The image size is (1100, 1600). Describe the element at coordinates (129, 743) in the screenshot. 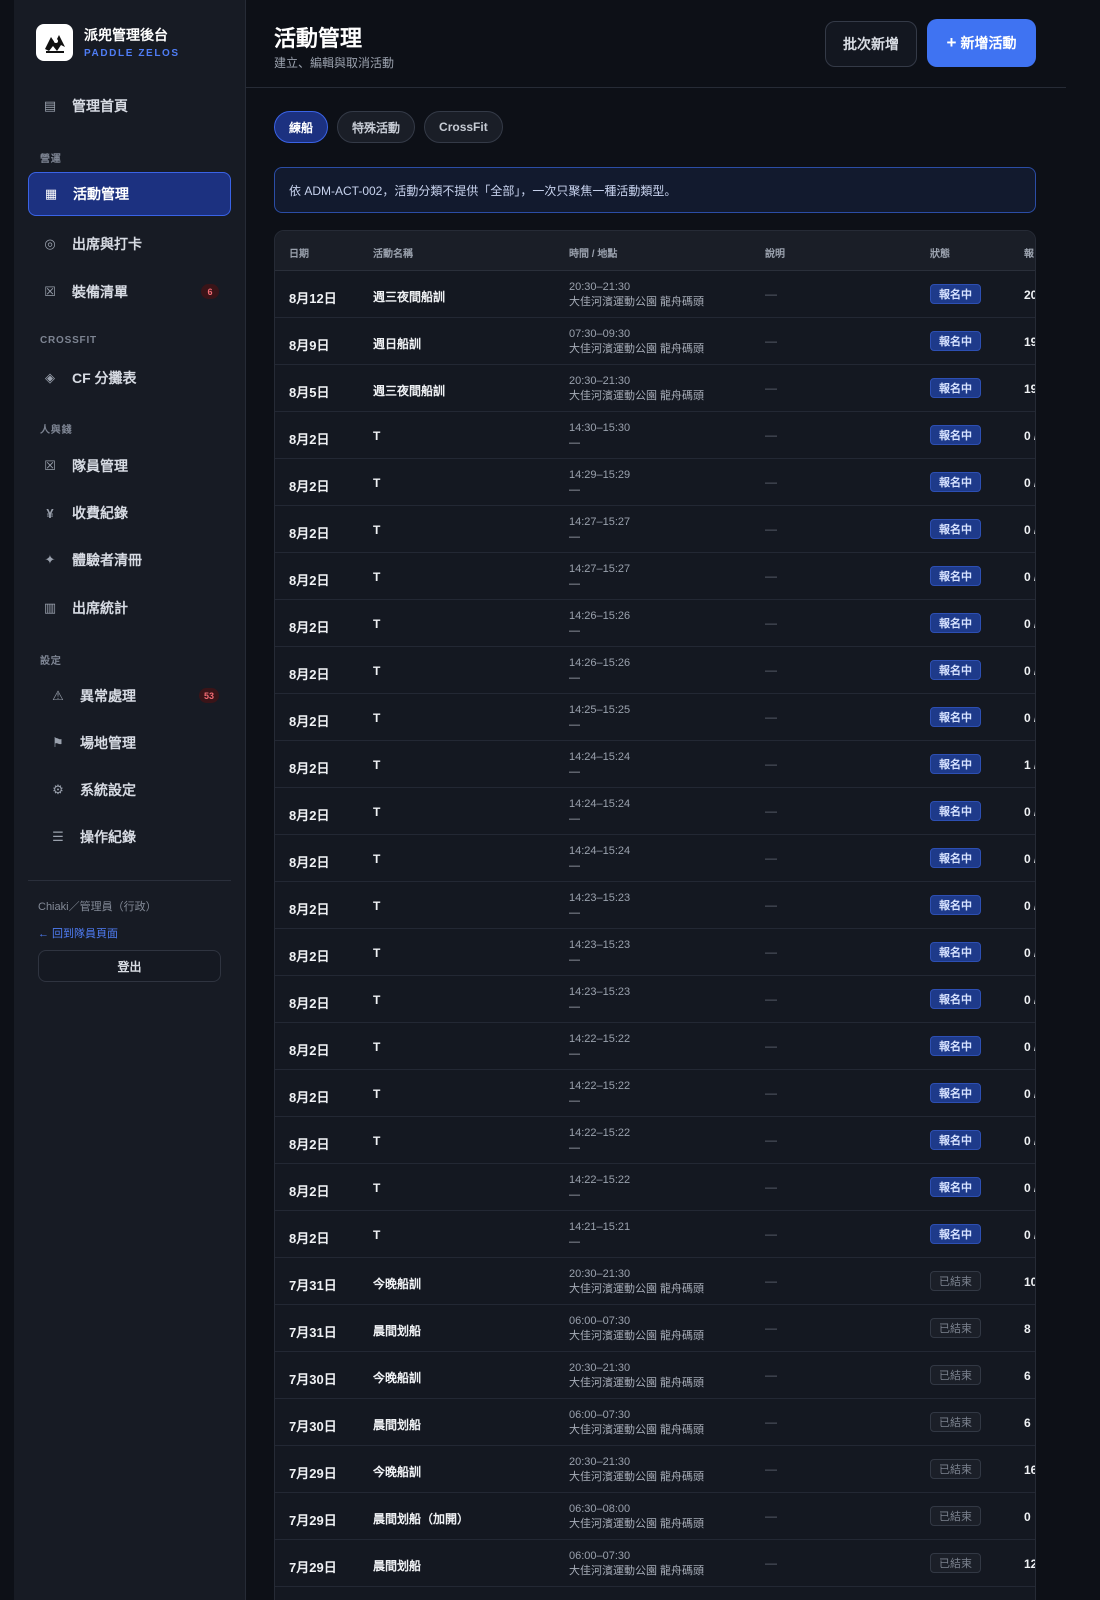

I see `sidebar-item-venues: ⚑ 場地管理` at that location.